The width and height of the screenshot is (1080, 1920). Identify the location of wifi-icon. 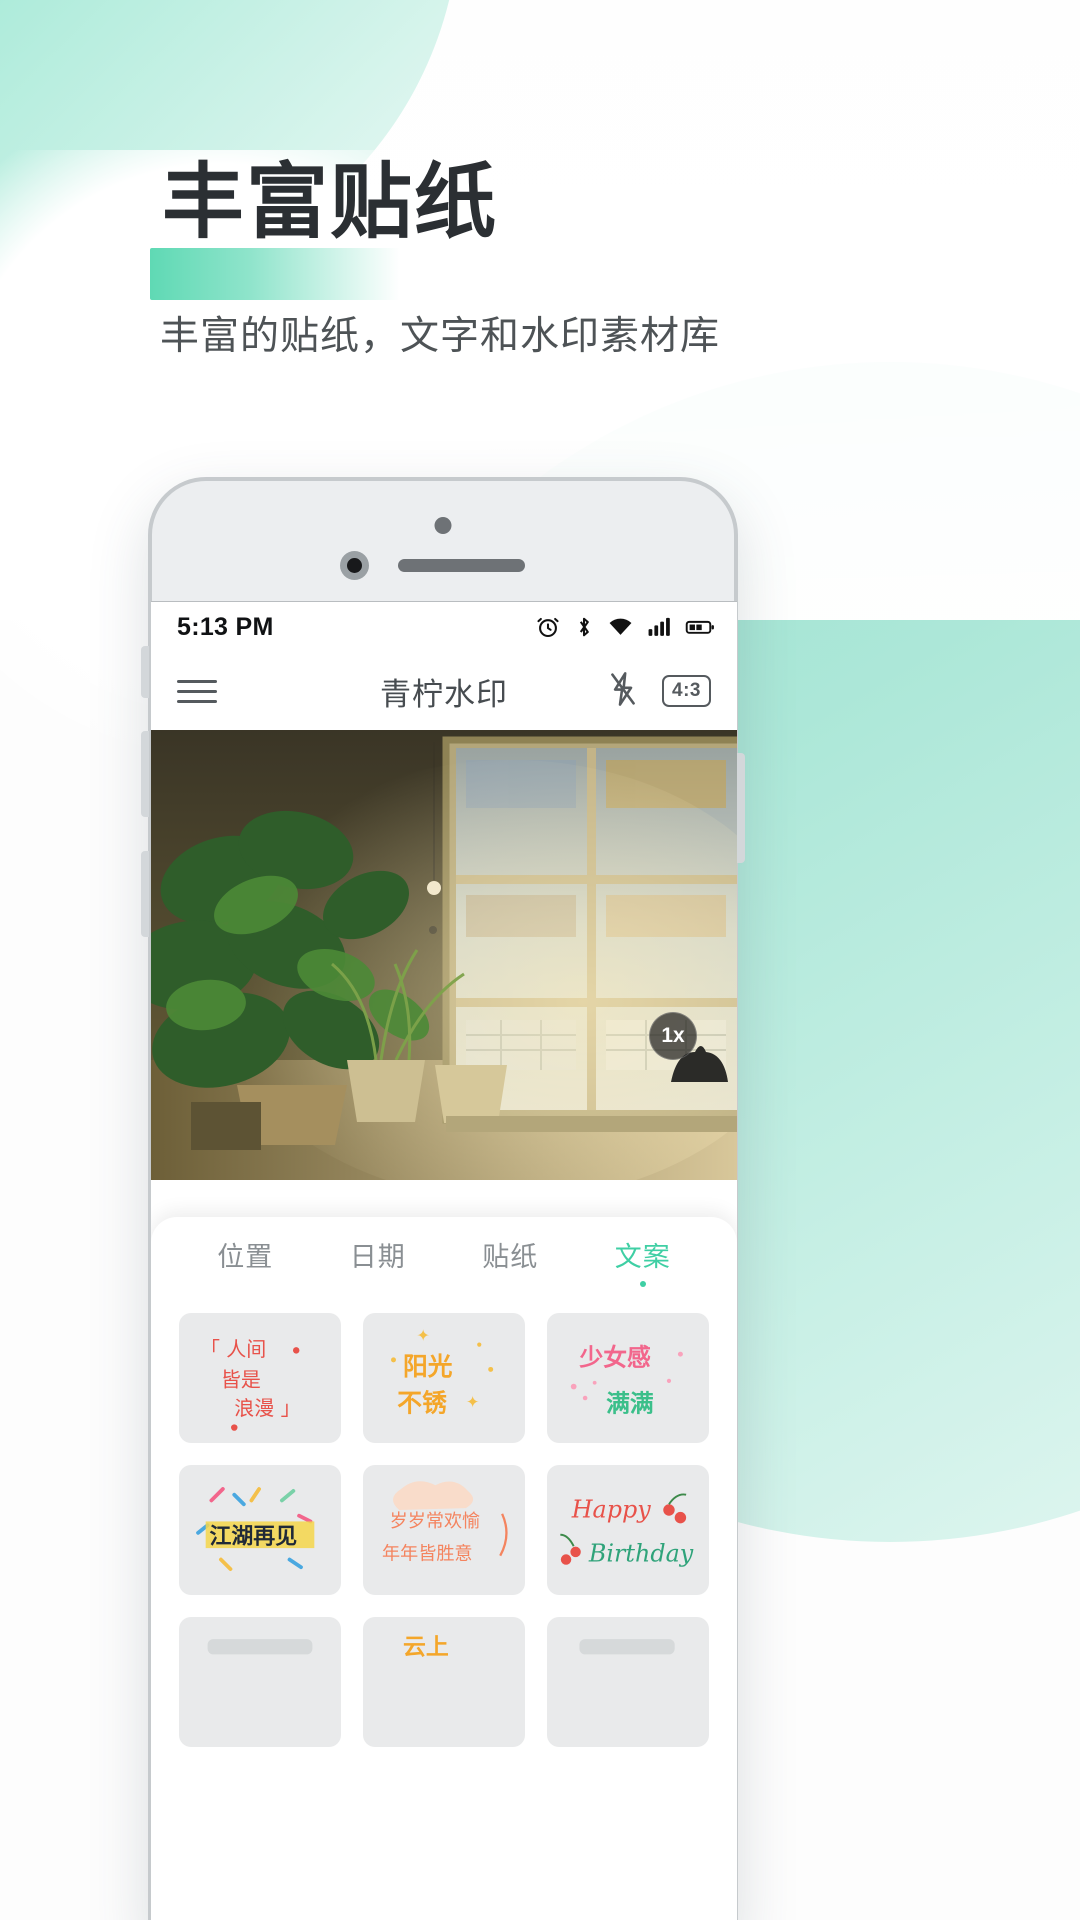
(620, 627).